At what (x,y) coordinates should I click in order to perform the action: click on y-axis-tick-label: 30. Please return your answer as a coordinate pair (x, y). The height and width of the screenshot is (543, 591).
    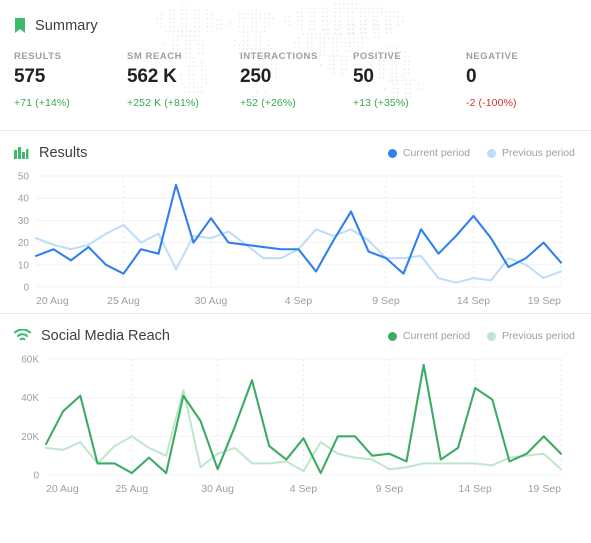
    Looking at the image, I should click on (24, 221).